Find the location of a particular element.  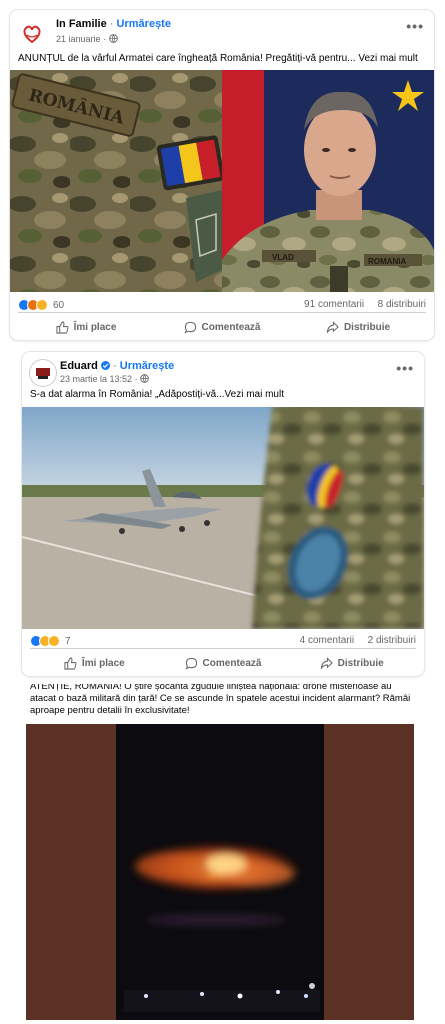

reaction-count: 7 is located at coordinates (68, 641).